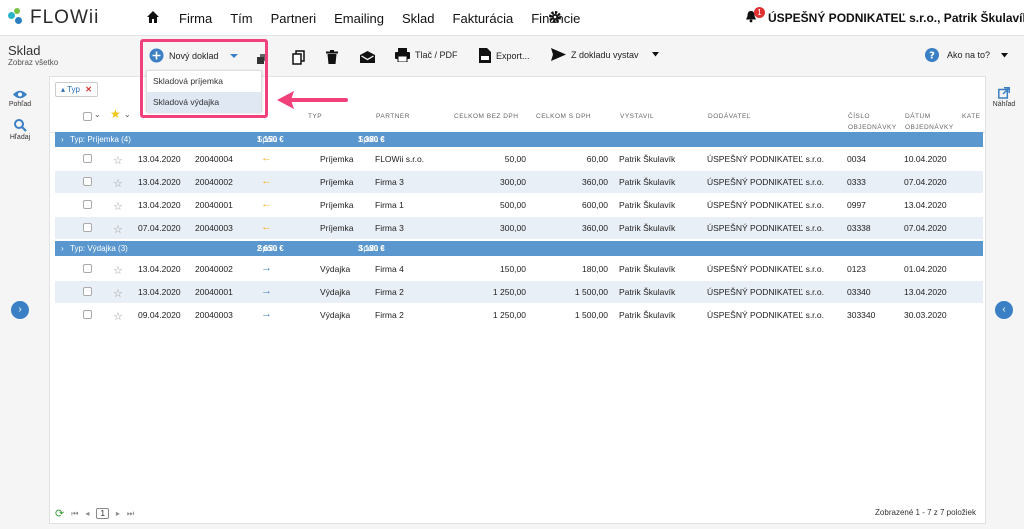 This screenshot has height=529, width=1024. I want to click on expand-left-panel-button: ›, so click(20, 310).